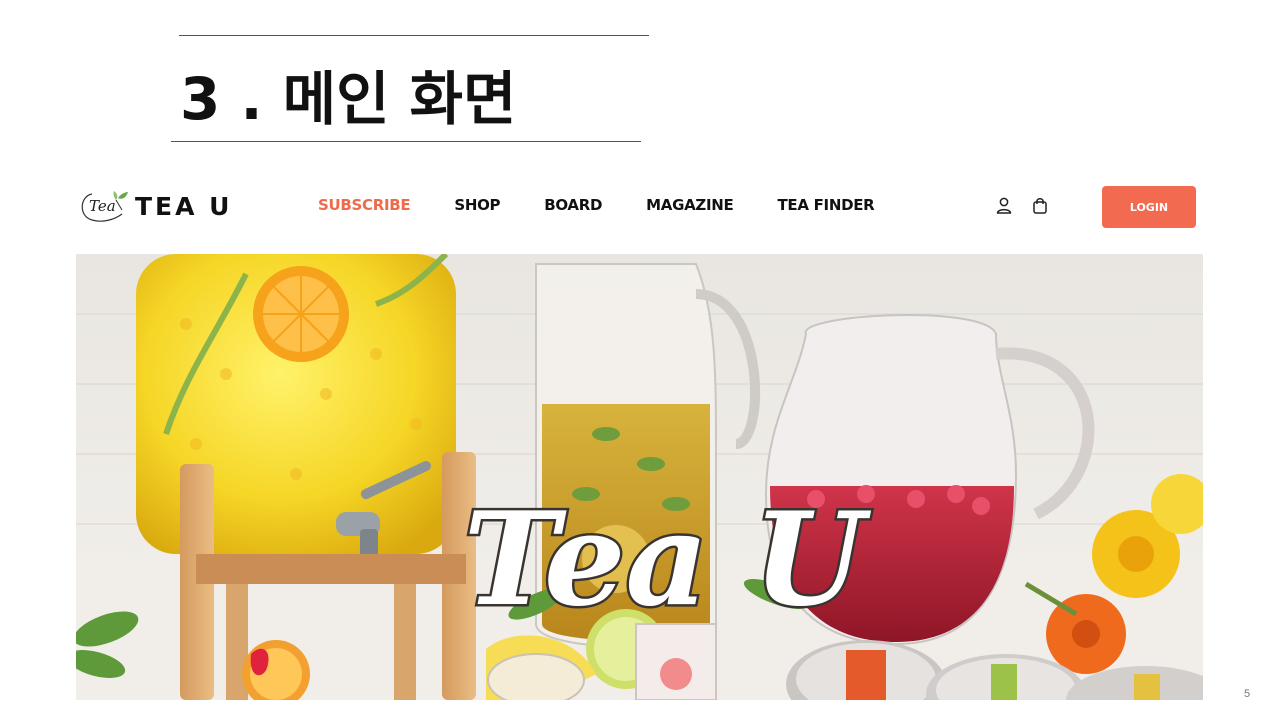  Describe the element at coordinates (184, 206) in the screenshot. I see `logo-wordmark: TEA U` at that location.